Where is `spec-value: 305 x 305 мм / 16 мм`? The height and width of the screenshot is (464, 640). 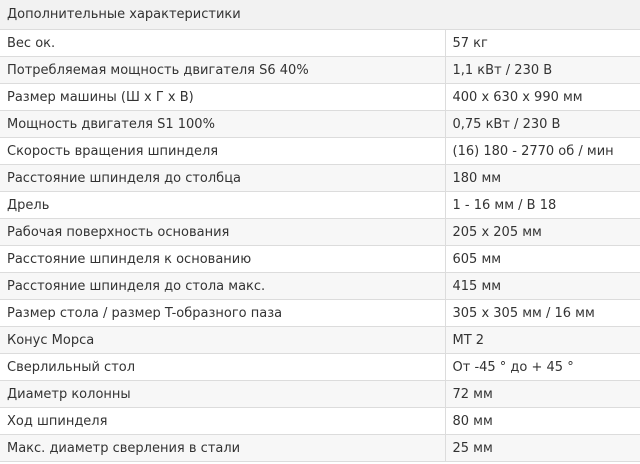 spec-value: 305 x 305 мм / 16 мм is located at coordinates (542, 313).